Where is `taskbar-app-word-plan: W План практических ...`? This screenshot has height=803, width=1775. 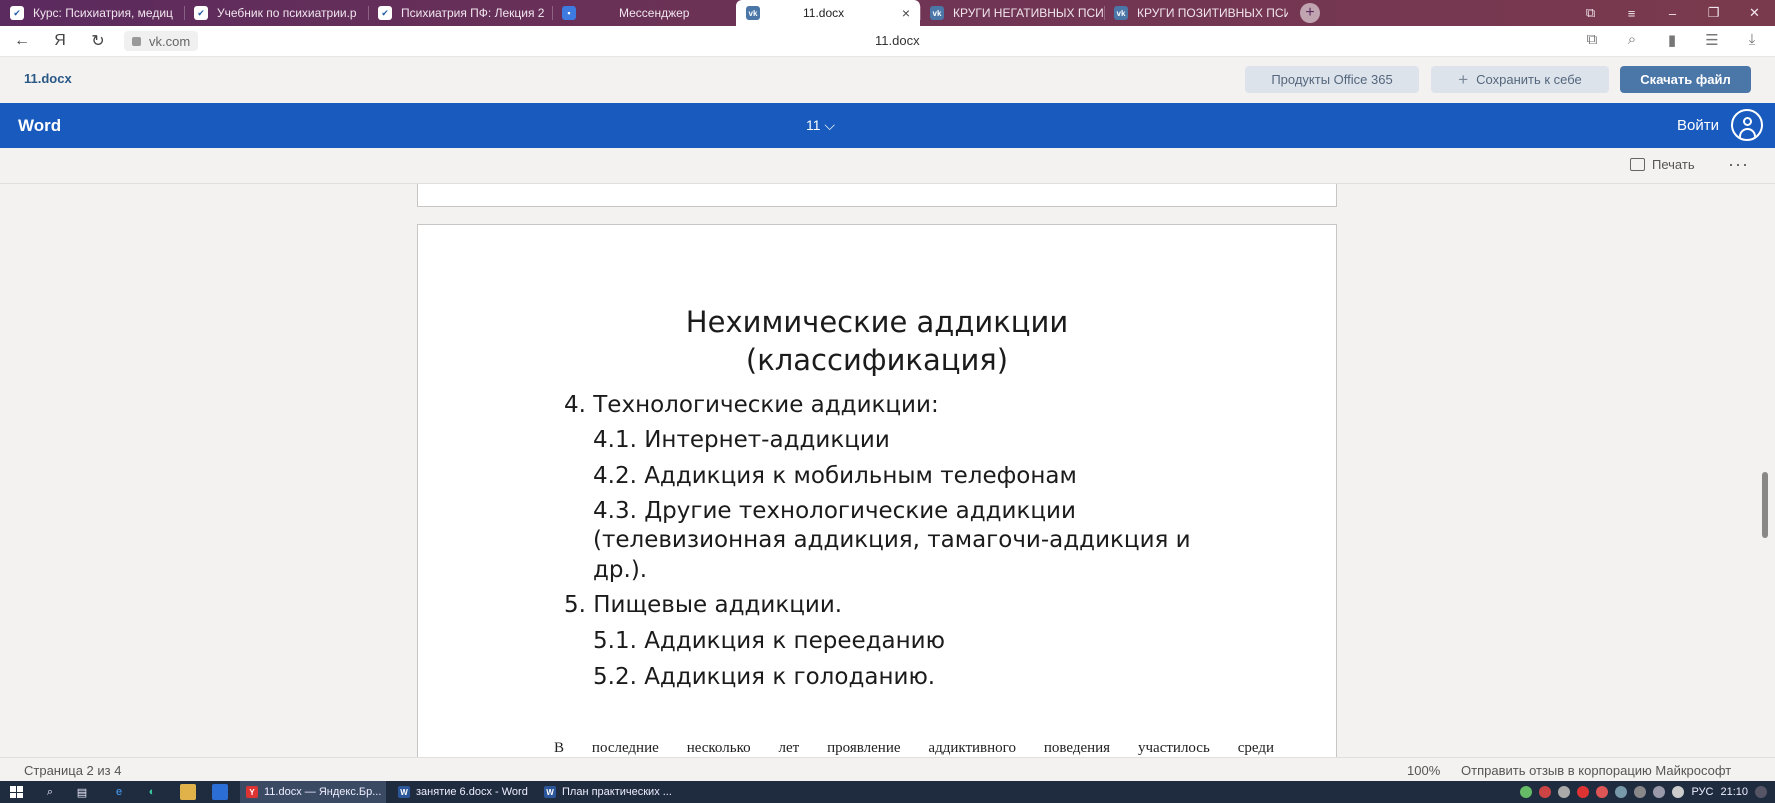
taskbar-app-word-plan: W План практических ... is located at coordinates (608, 792).